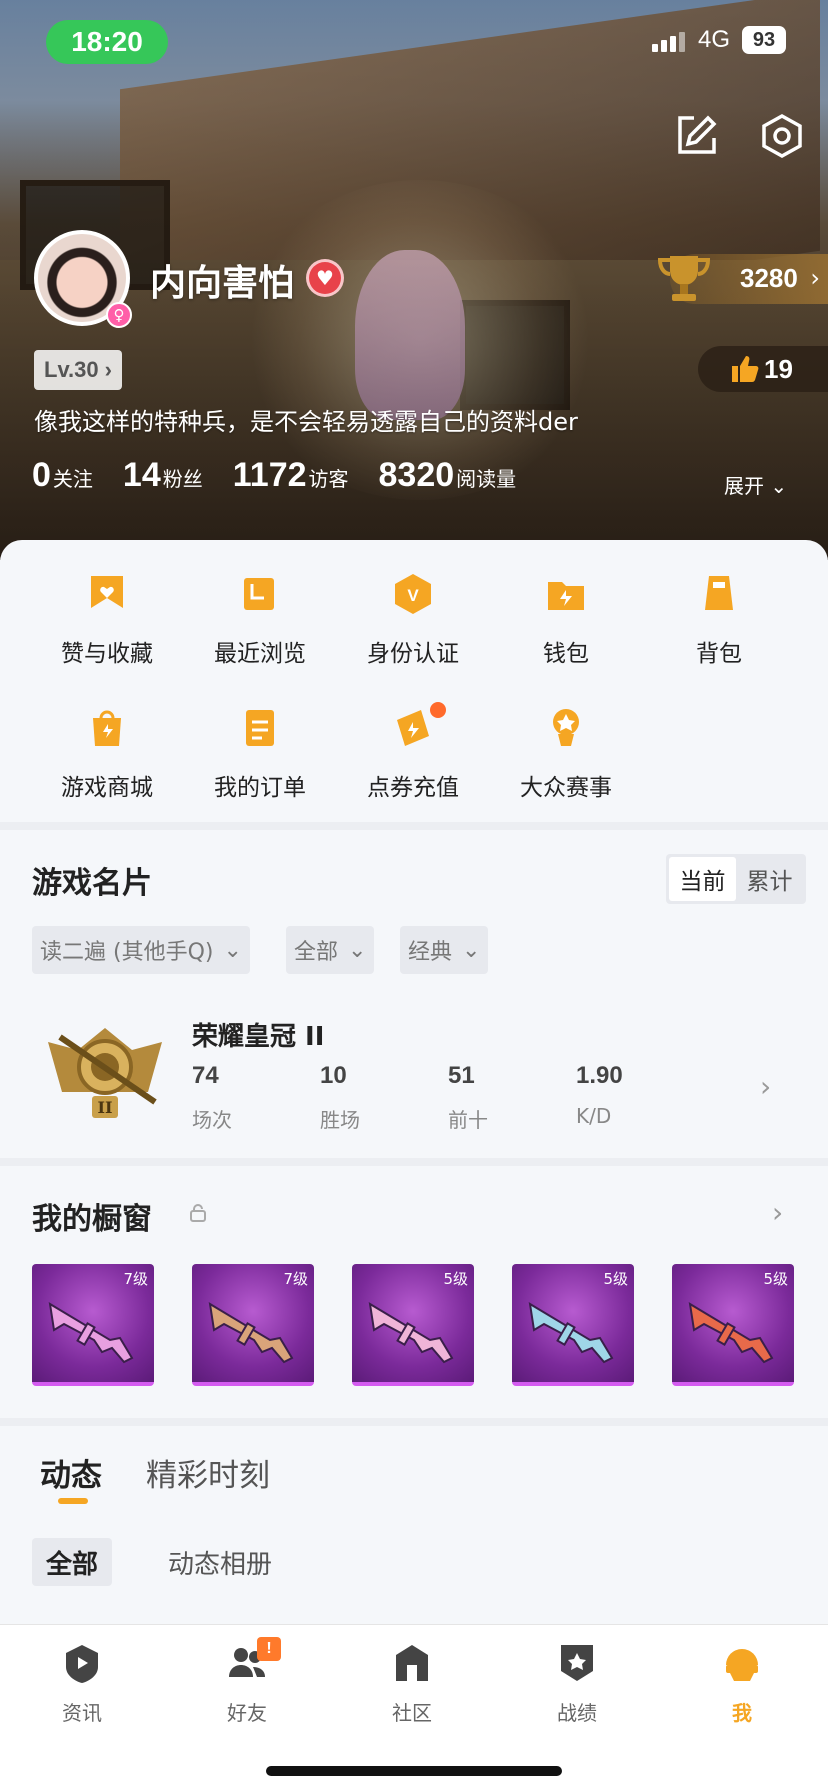 The width and height of the screenshot is (828, 1792). What do you see at coordinates (92, 883) in the screenshot?
I see `game-card-title: 游戏名片` at bounding box center [92, 883].